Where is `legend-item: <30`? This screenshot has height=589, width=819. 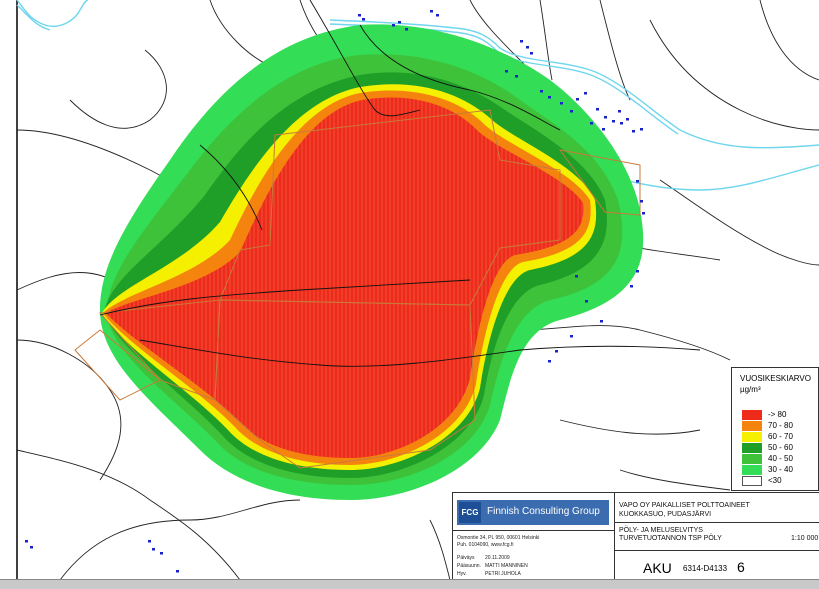 legend-item: <30 is located at coordinates (780, 481).